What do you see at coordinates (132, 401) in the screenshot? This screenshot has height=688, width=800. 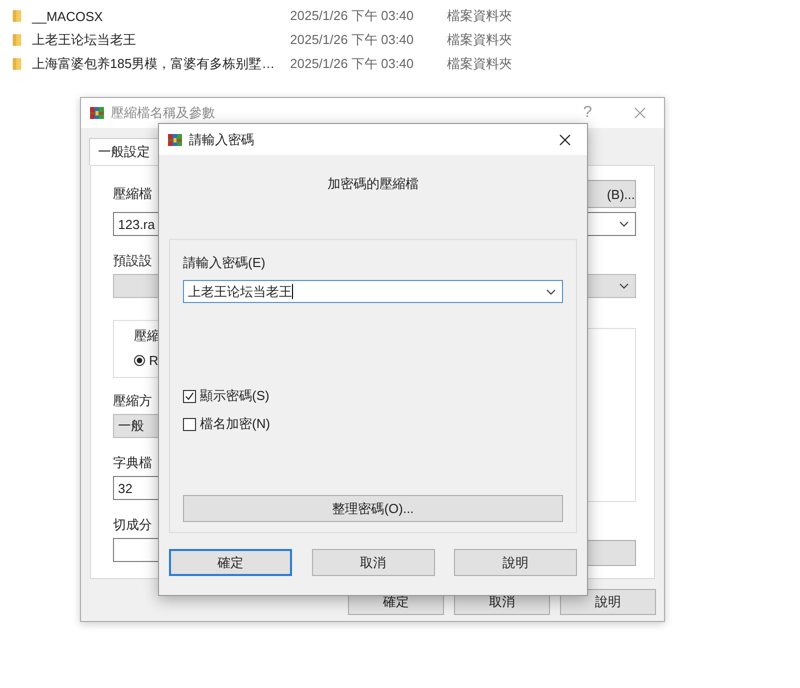 I see `field-label: 壓縮方` at bounding box center [132, 401].